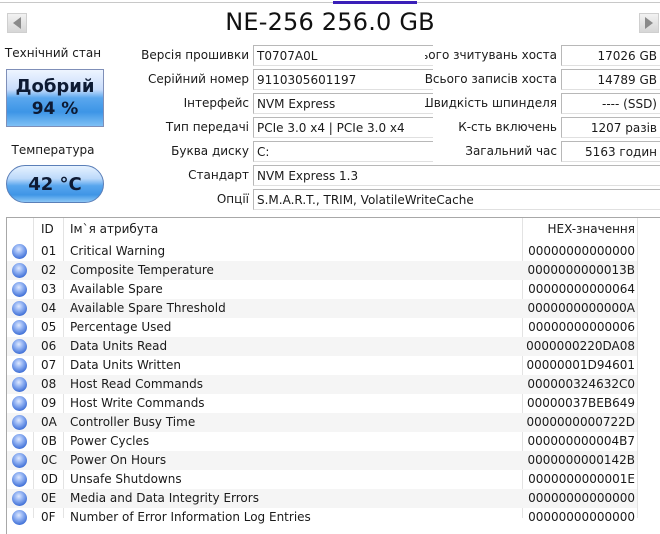  What do you see at coordinates (581, 460) in the screenshot?
I see `attribute-hex-value: 0000000000142B` at bounding box center [581, 460].